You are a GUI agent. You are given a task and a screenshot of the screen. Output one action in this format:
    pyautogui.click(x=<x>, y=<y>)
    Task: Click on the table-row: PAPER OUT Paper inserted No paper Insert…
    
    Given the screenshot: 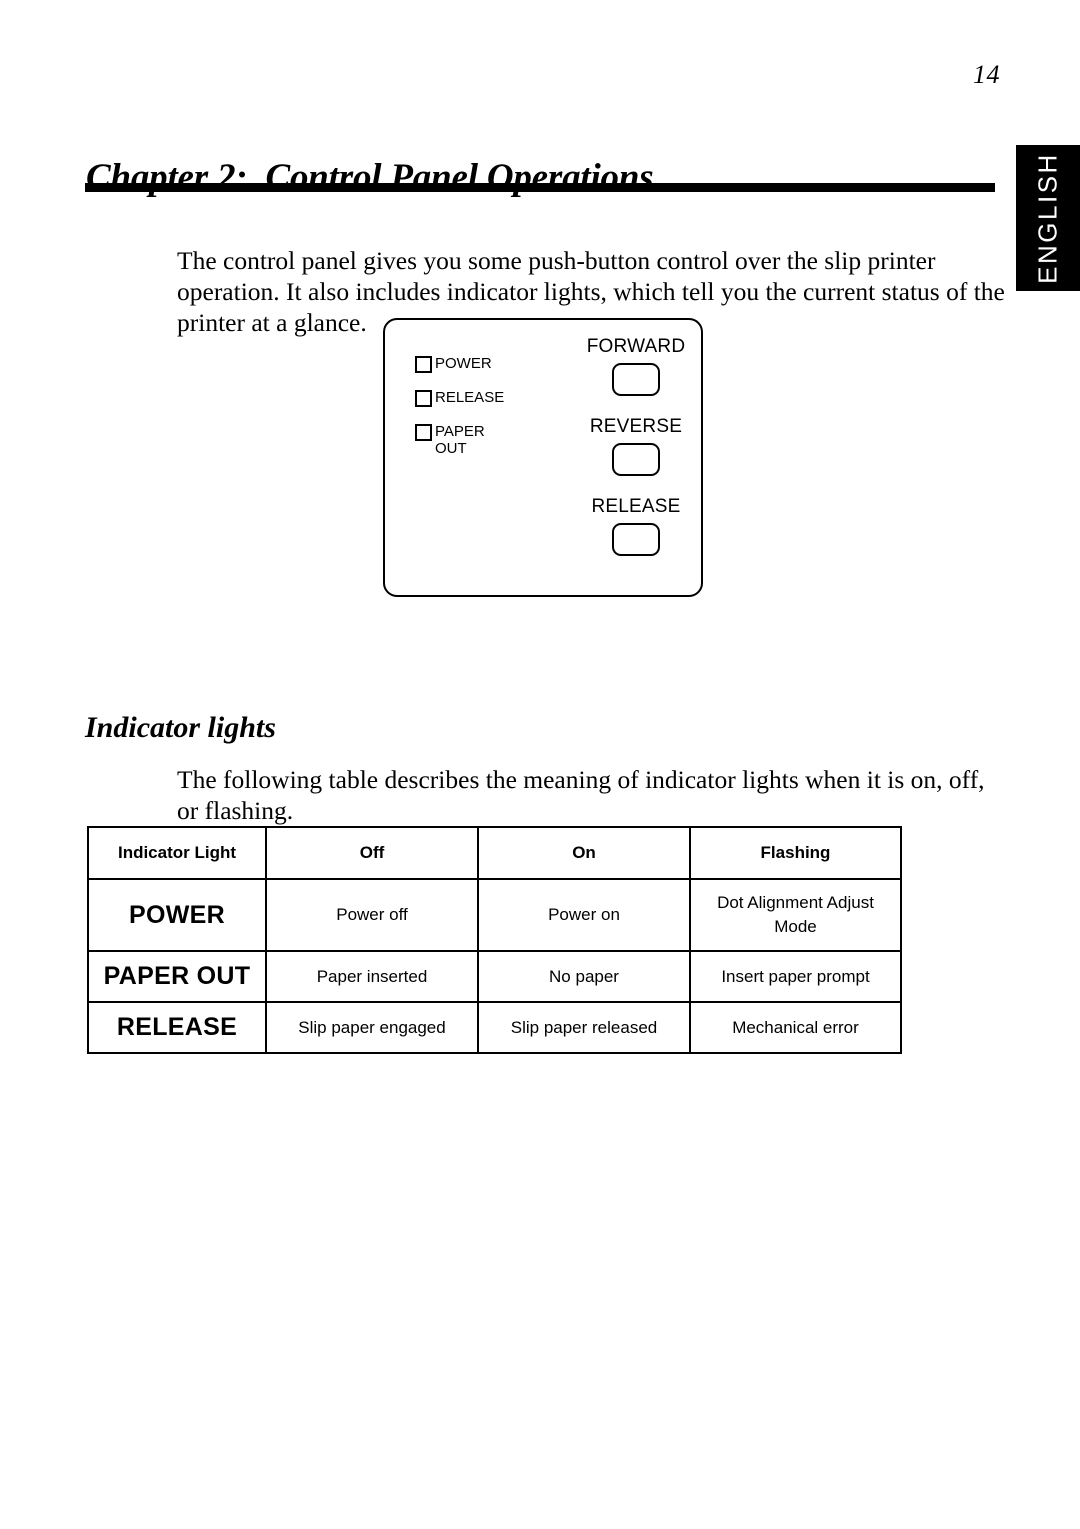 What is the action you would take?
    pyautogui.click(x=494, y=976)
    